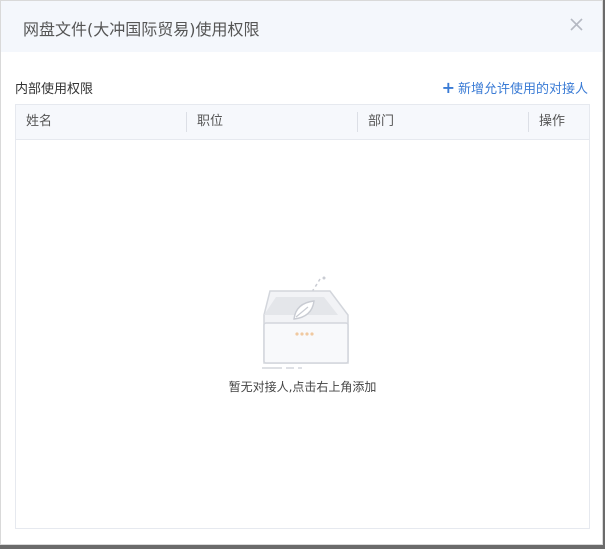 This screenshot has width=605, height=549. I want to click on dialog-header: 网盘文件(大冲国际贸易)使用权限, so click(301, 26).